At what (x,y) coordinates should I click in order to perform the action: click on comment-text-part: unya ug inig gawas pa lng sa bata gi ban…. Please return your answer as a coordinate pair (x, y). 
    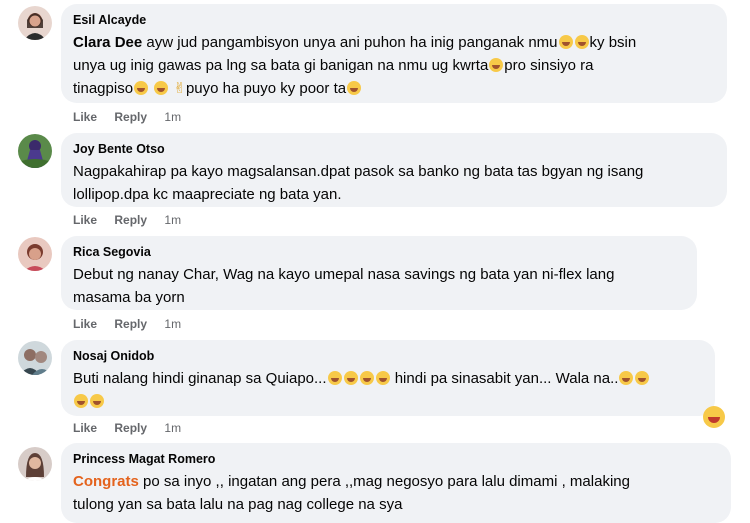
    Looking at the image, I should click on (281, 65).